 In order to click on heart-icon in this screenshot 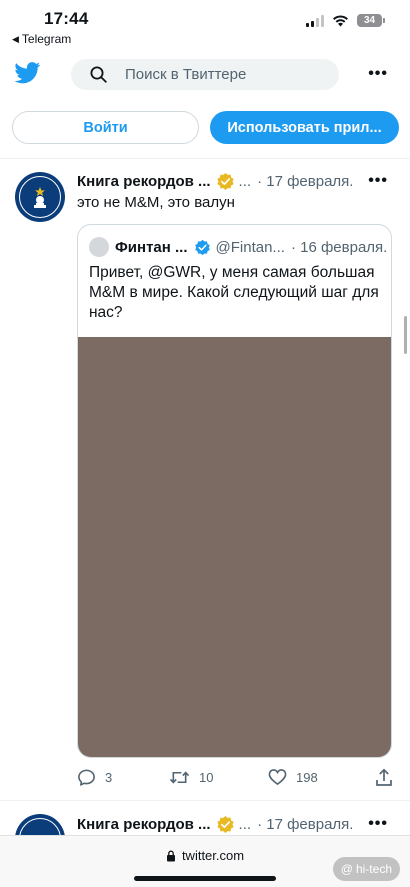, I will do `click(277, 777)`.